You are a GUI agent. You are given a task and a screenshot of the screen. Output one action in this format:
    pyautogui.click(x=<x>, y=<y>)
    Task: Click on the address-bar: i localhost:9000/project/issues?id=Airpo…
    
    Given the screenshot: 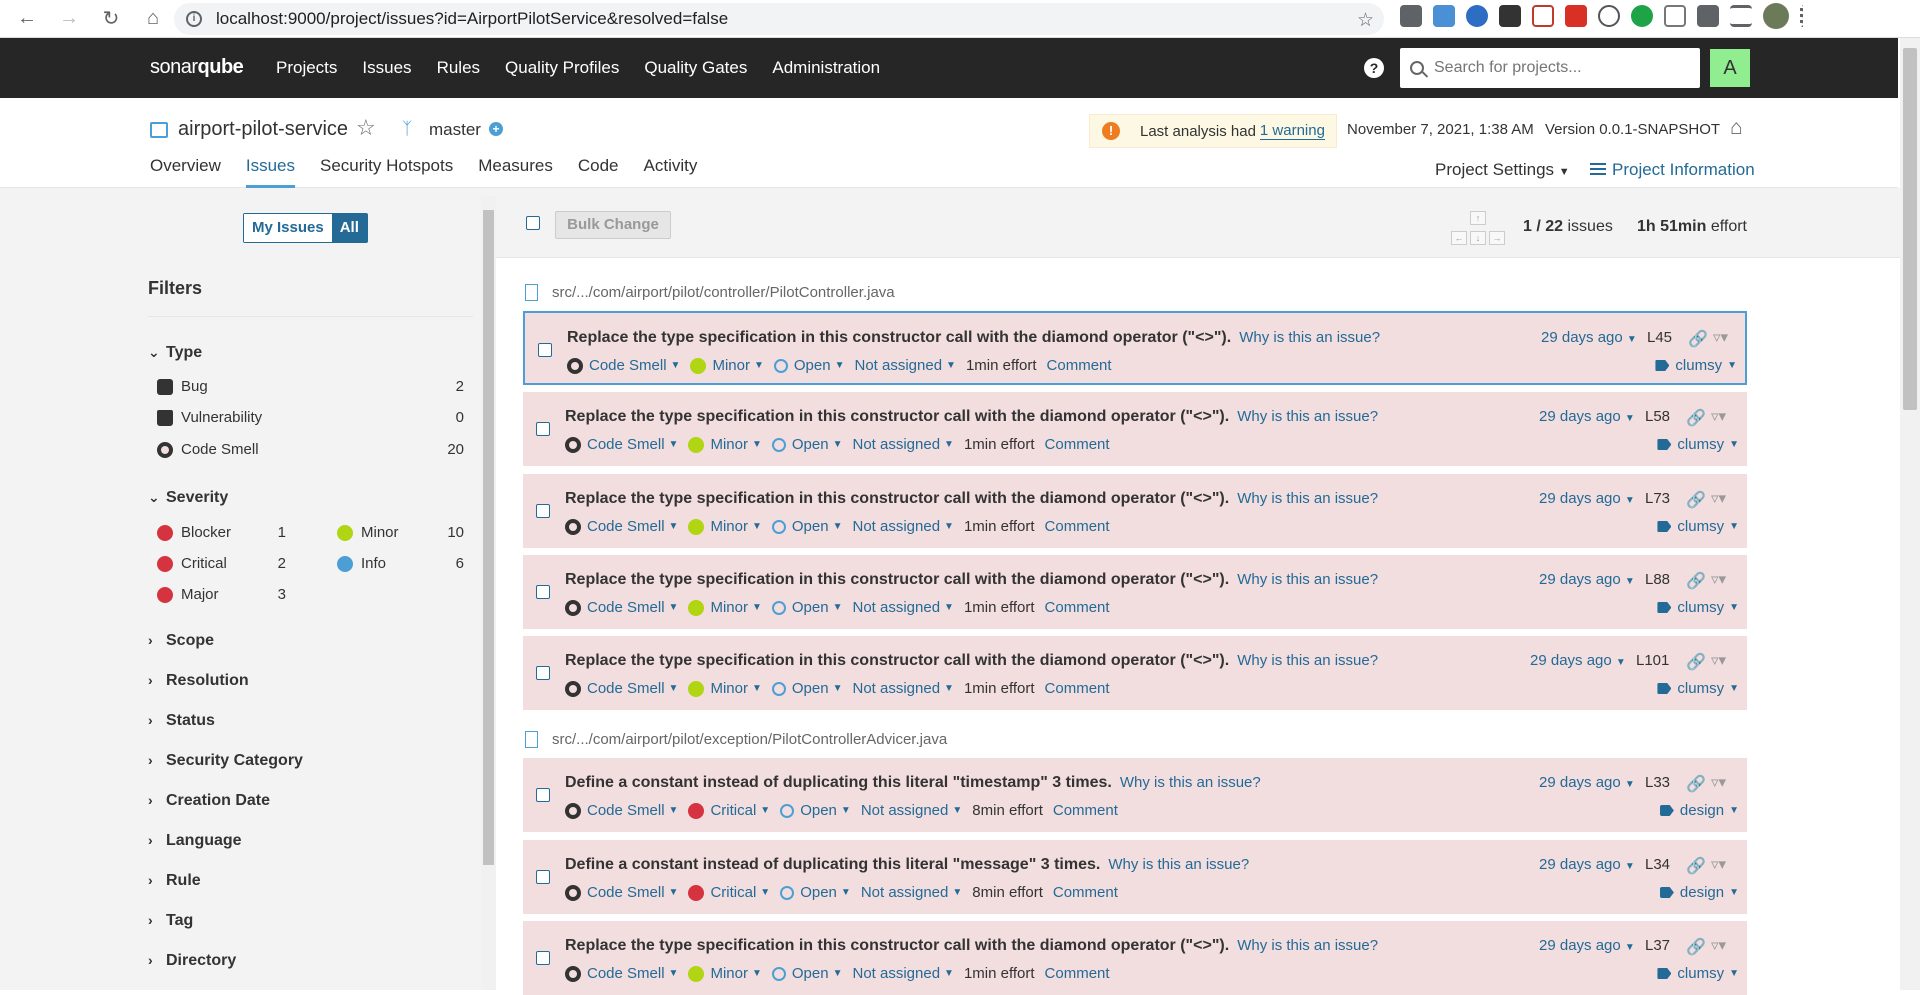 What is the action you would take?
    pyautogui.click(x=779, y=19)
    